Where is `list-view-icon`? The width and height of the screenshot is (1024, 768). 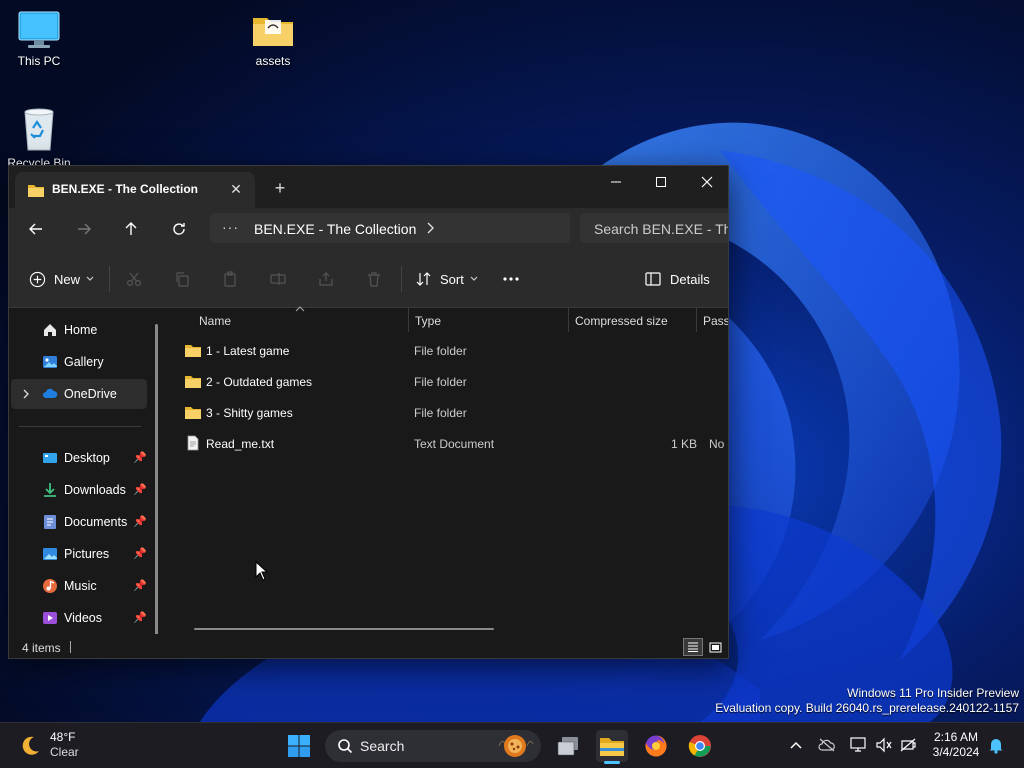
list-view-icon is located at coordinates (693, 647).